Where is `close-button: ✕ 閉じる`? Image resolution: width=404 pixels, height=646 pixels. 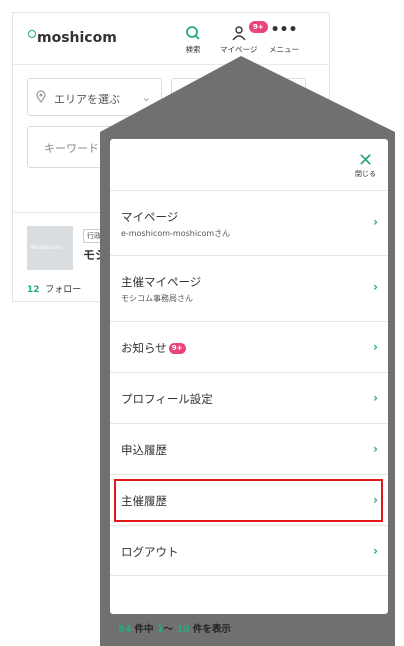 close-button: ✕ 閉じる is located at coordinates (365, 164).